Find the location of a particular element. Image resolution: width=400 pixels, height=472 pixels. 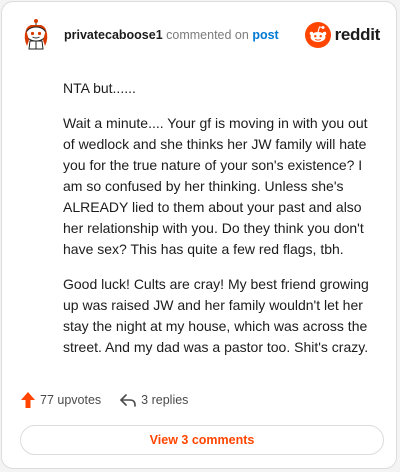

reddit-logo-icon is located at coordinates (317, 35).